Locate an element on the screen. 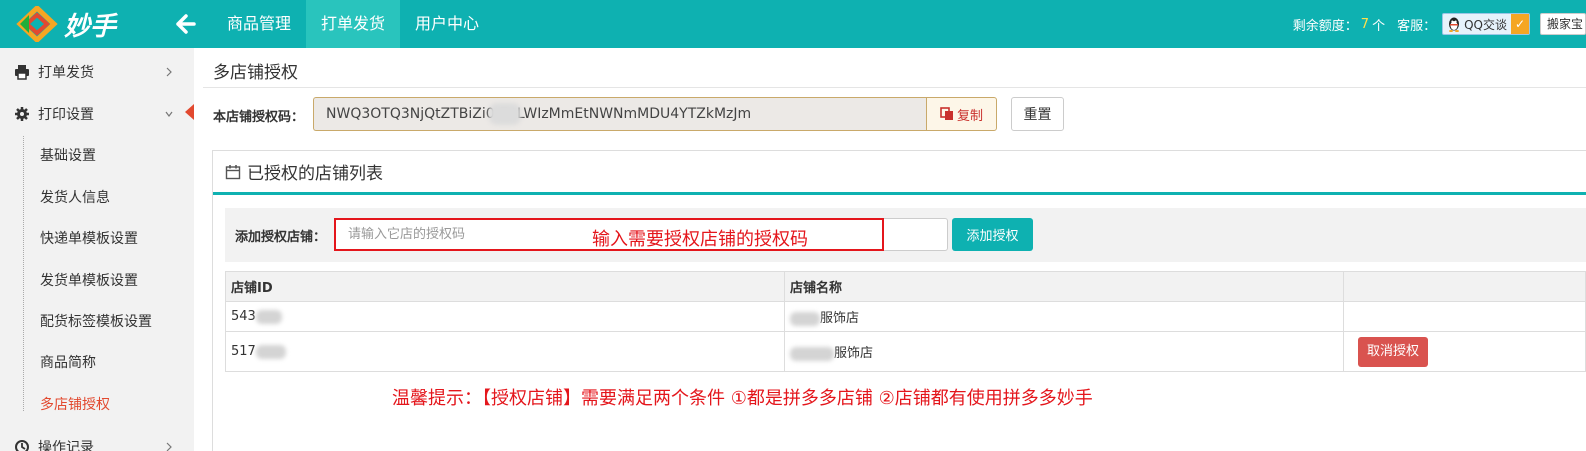 This screenshot has width=1586, height=451. copy-button: 复制 is located at coordinates (961, 114).